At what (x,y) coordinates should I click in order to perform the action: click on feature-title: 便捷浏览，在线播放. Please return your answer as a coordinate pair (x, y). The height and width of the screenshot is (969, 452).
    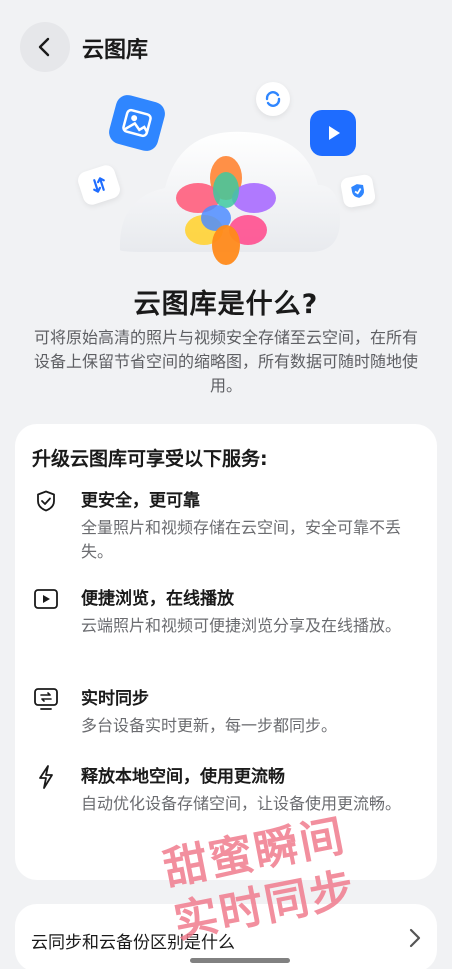
    Looking at the image, I should click on (157, 599).